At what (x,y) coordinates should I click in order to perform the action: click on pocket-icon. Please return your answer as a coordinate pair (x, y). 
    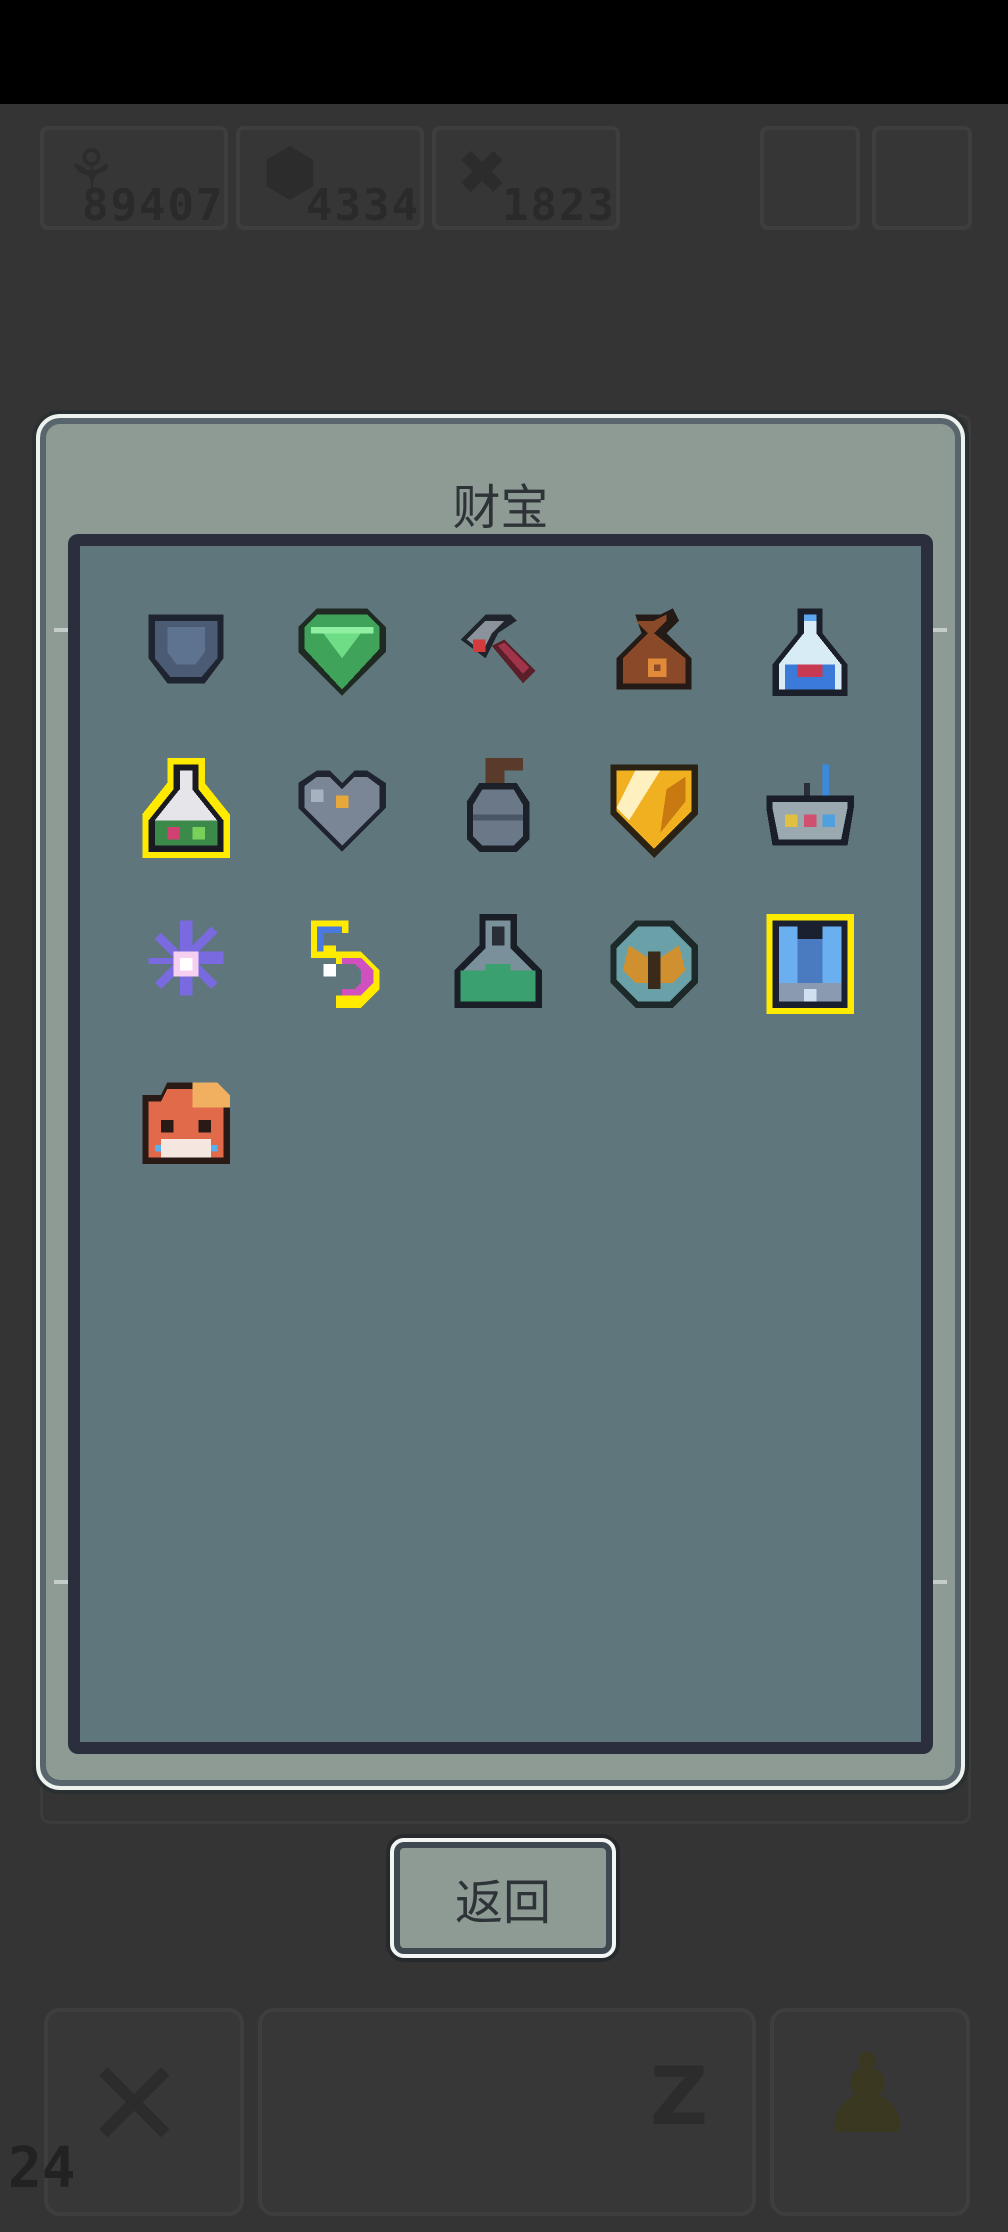
    Looking at the image, I should click on (186, 652).